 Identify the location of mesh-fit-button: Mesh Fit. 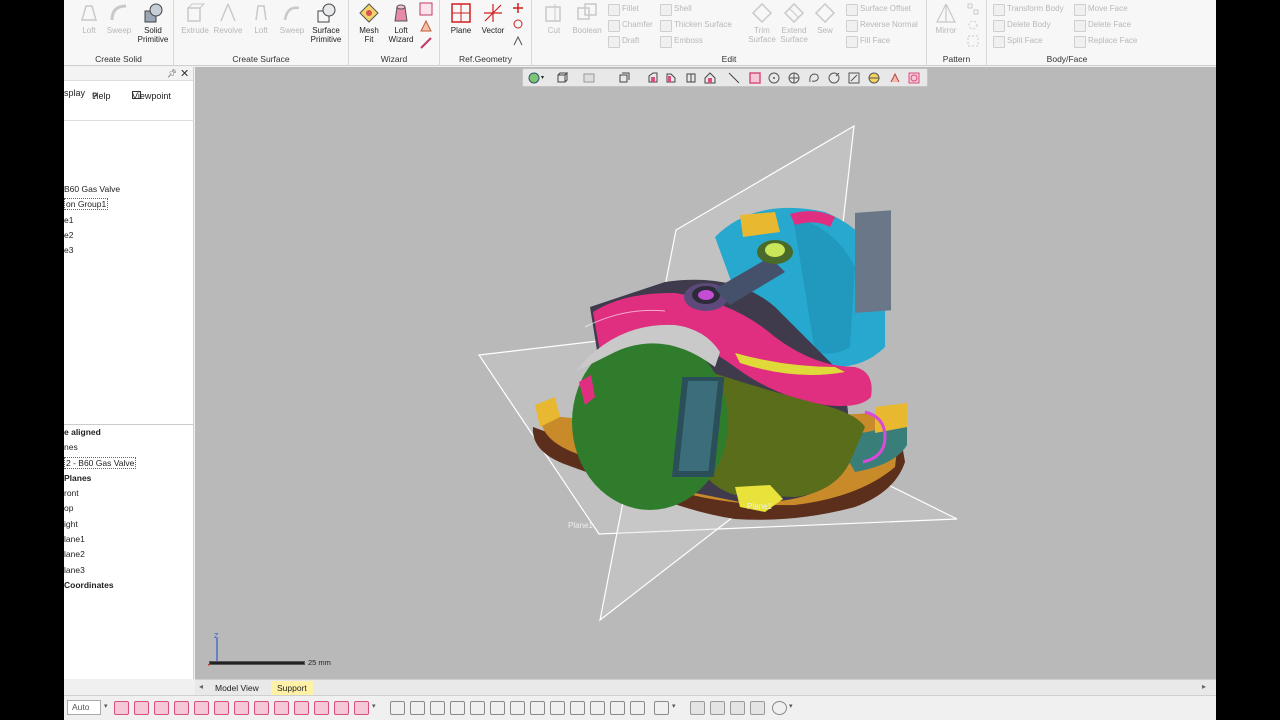
(369, 23).